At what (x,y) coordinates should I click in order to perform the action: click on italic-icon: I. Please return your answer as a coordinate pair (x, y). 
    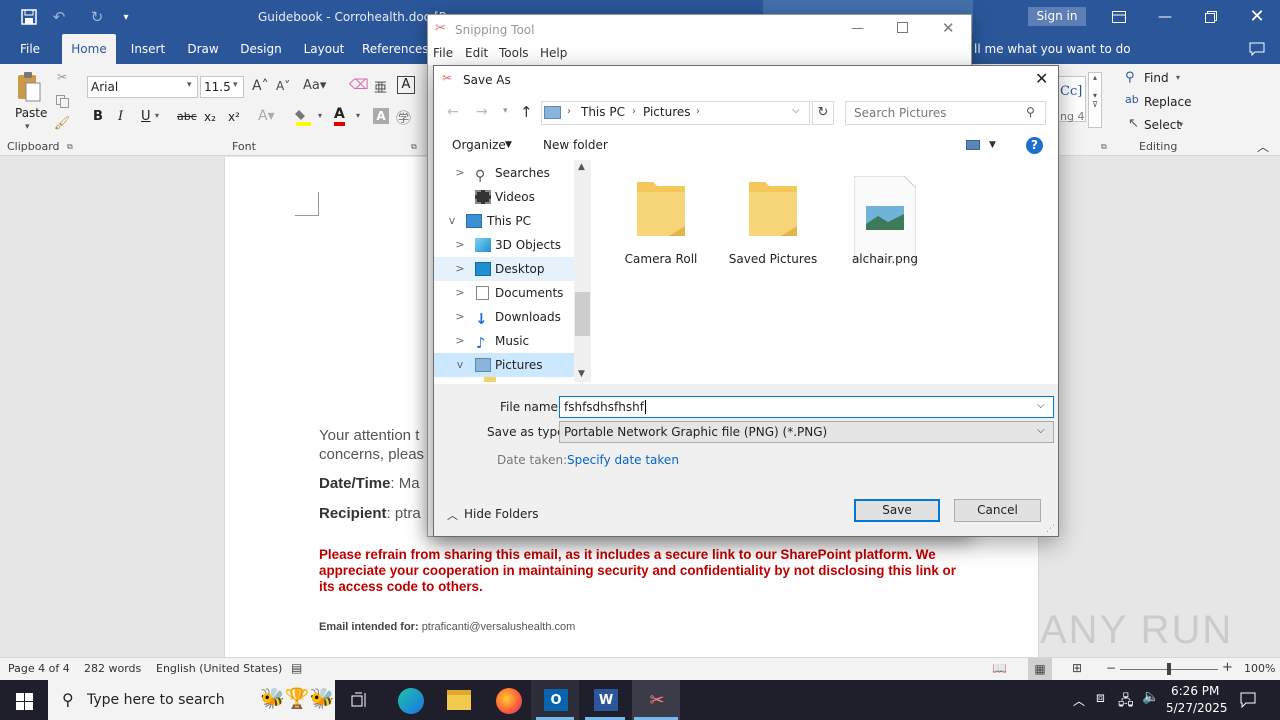
    Looking at the image, I should click on (120, 116).